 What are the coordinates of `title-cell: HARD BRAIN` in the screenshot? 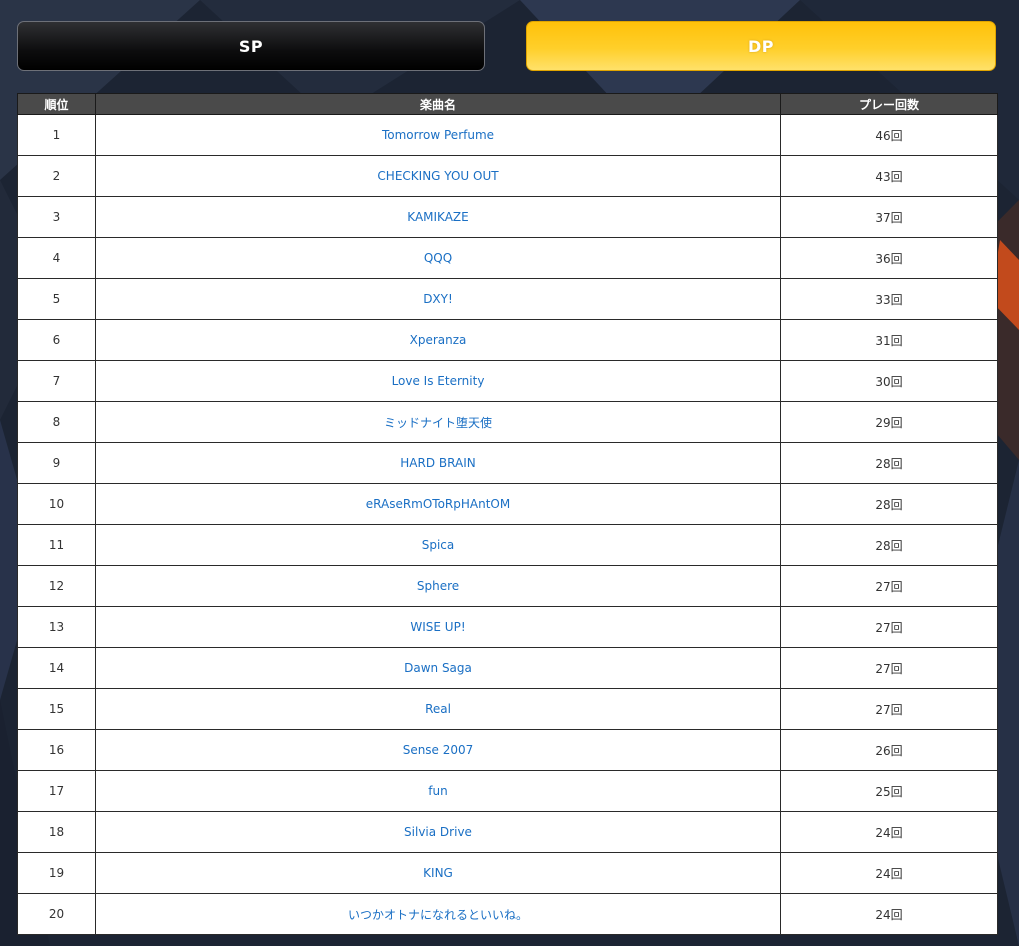 It's located at (438, 463).